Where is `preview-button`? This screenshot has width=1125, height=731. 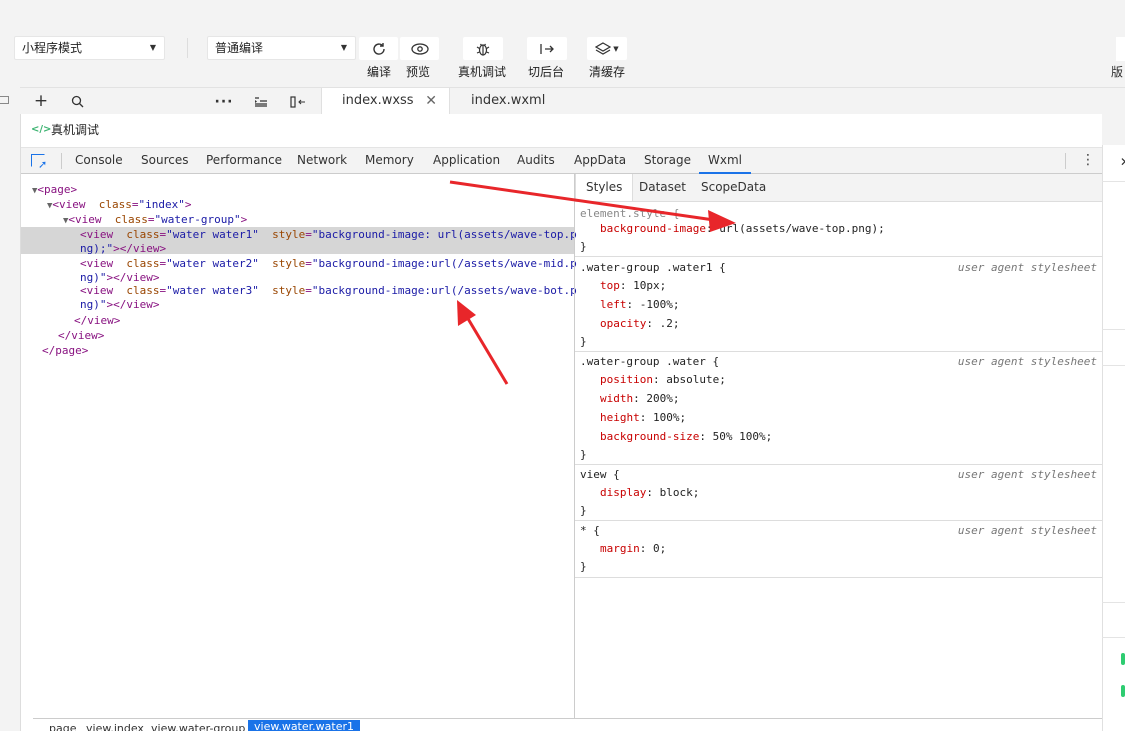 preview-button is located at coordinates (419, 48).